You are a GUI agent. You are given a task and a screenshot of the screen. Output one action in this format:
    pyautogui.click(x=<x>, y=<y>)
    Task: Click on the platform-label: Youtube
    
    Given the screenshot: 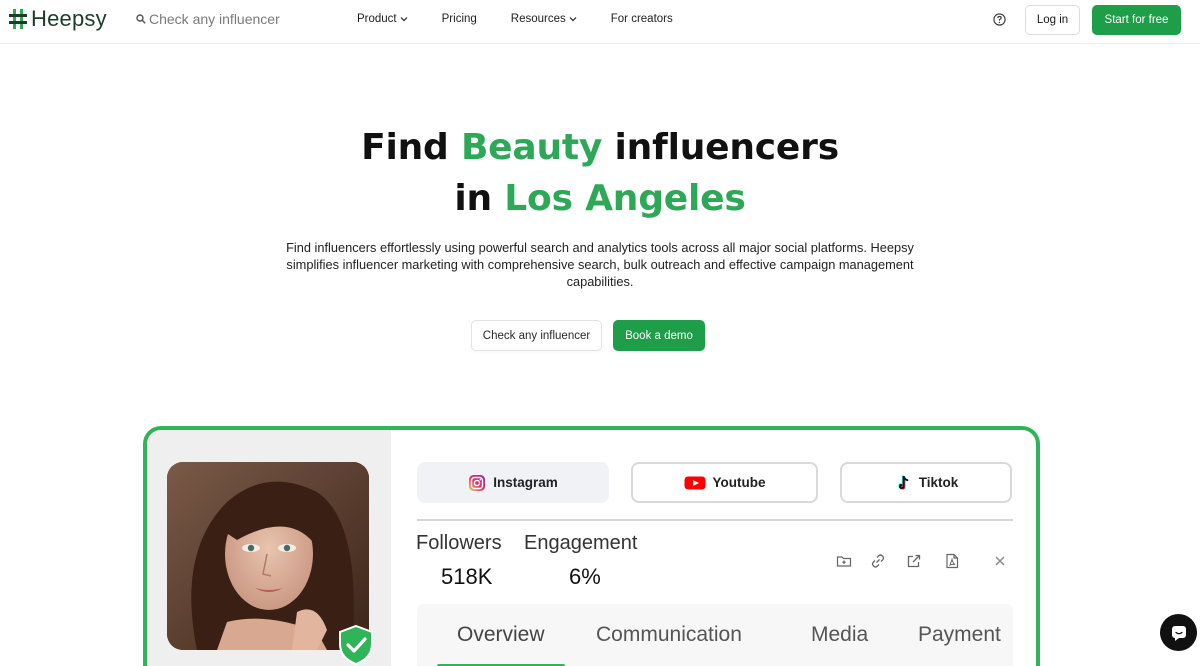 What is the action you would take?
    pyautogui.click(x=739, y=482)
    